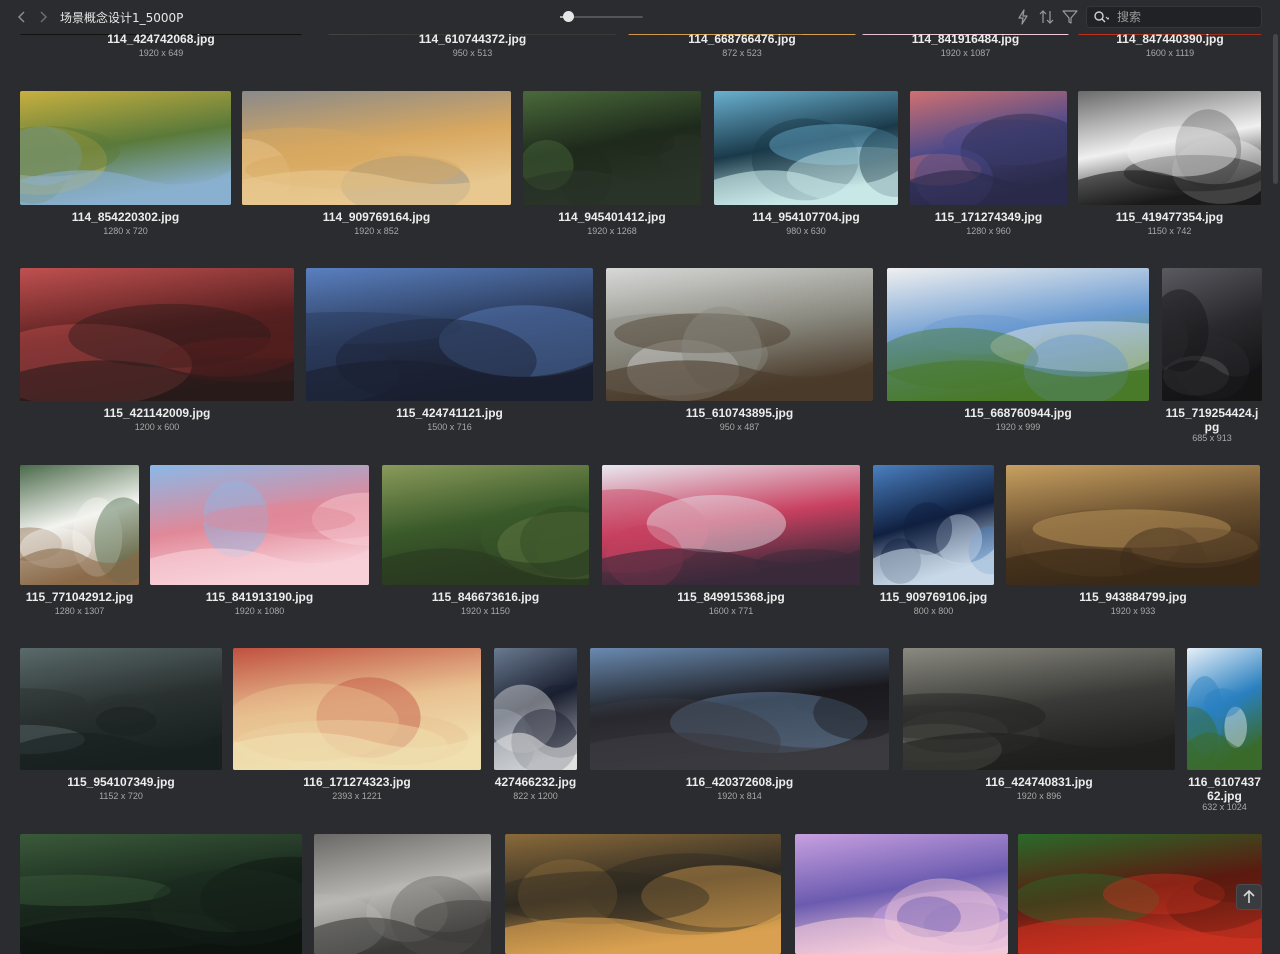 The height and width of the screenshot is (954, 1280). I want to click on image-filename: 114_841916484.jpg, so click(965, 39).